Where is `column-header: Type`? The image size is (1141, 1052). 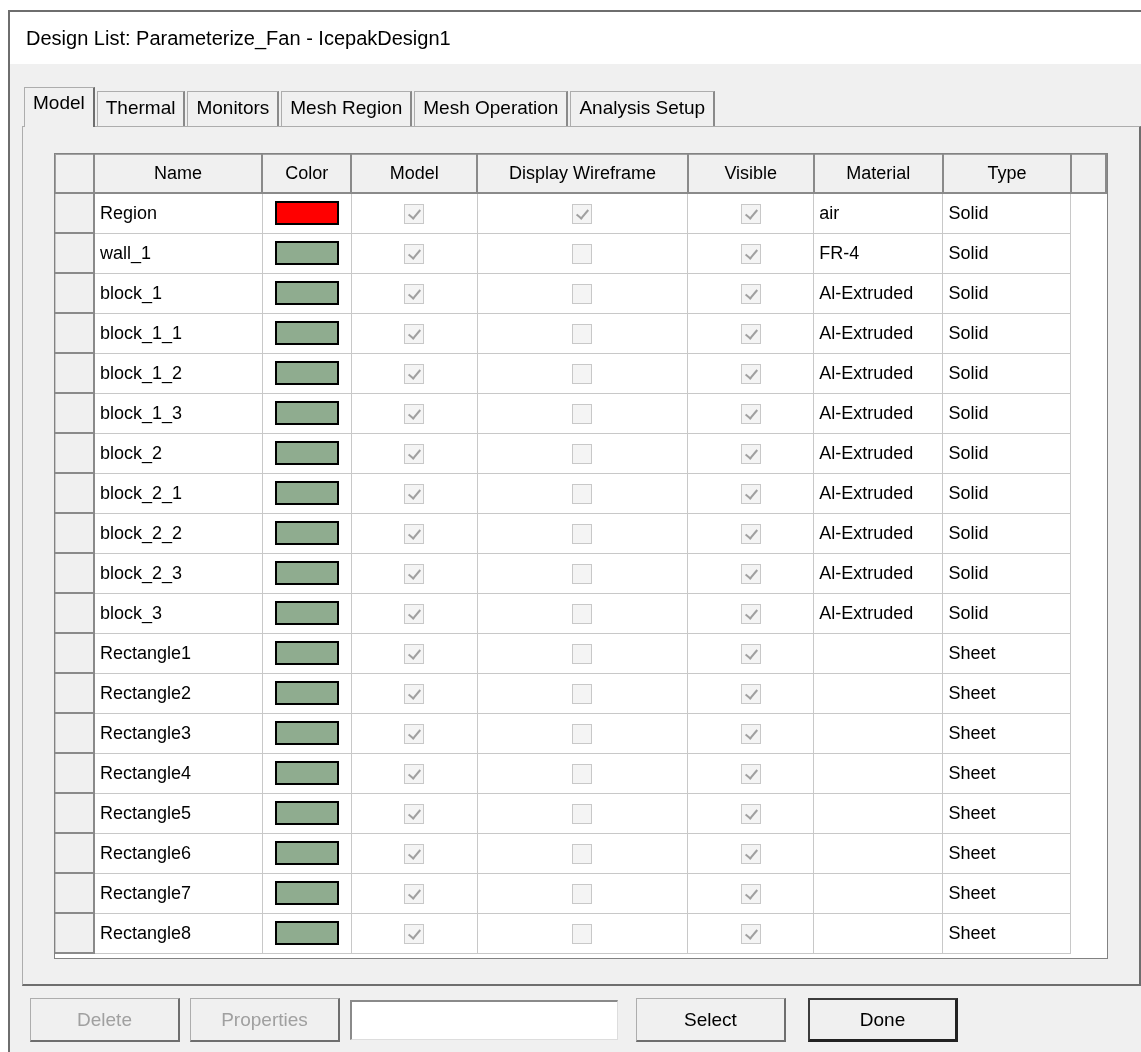
column-header: Type is located at coordinates (1006, 173).